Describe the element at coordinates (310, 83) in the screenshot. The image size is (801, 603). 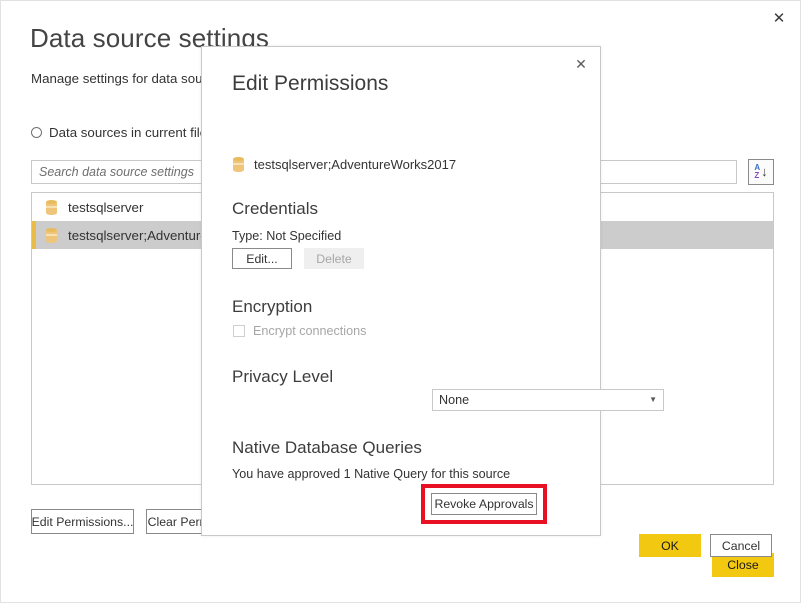
I see `dialog-title: Edit Permissions` at that location.